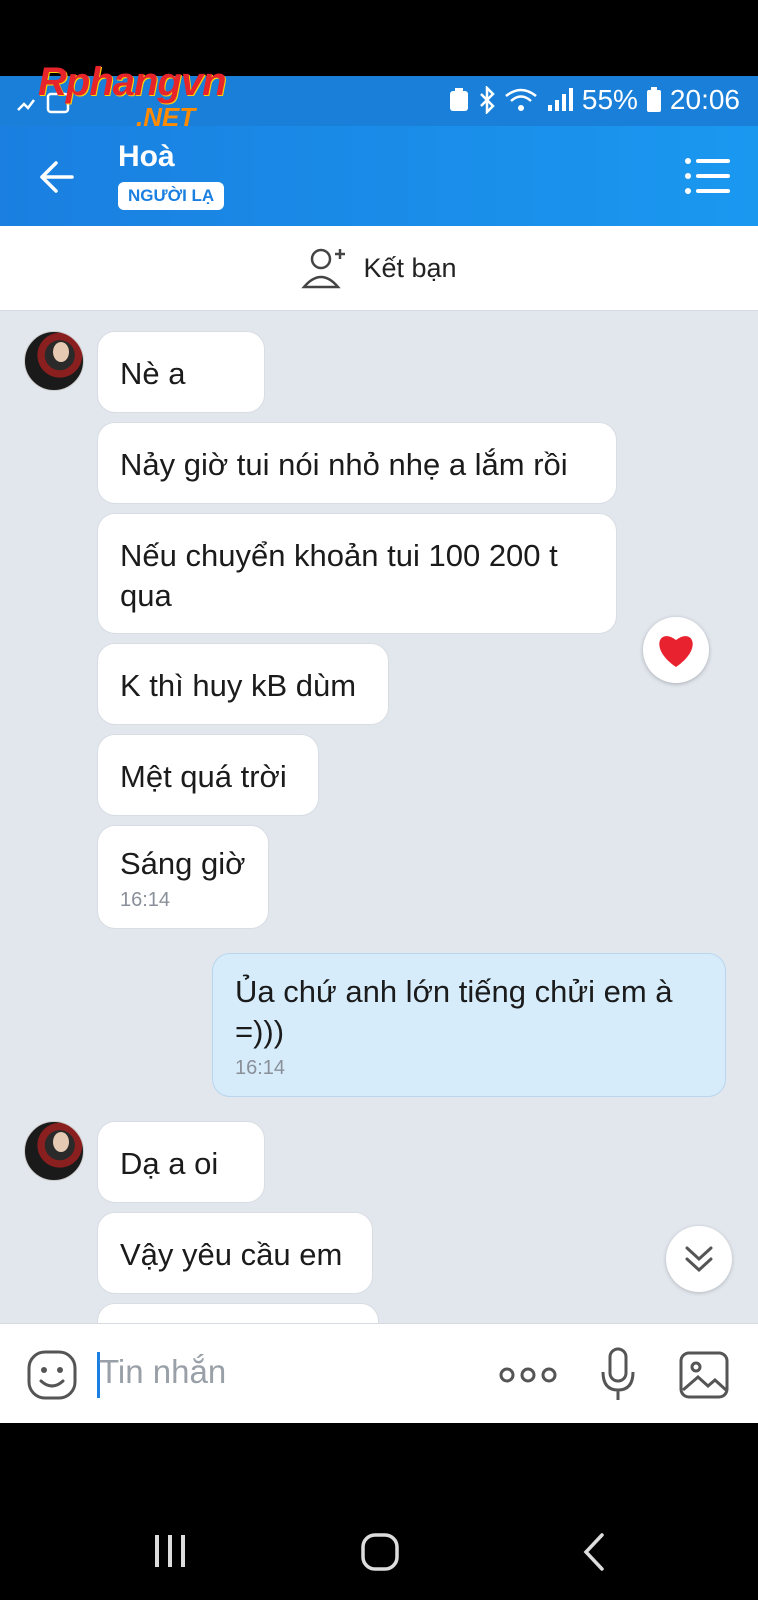  What do you see at coordinates (560, 99) in the screenshot?
I see `signal-icon` at bounding box center [560, 99].